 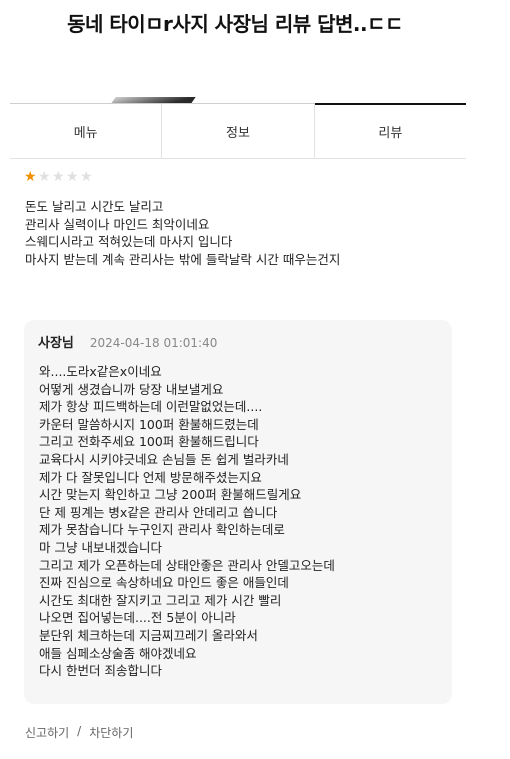 I want to click on reply-line: 마 그냥 내보내겠습니다, so click(x=100, y=547).